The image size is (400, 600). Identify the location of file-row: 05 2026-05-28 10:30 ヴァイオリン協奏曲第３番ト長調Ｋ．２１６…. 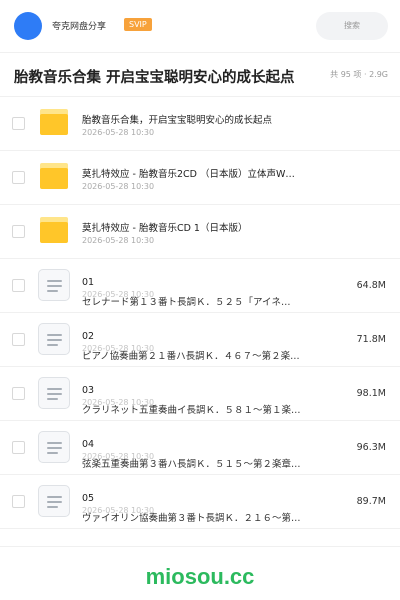
(200, 502).